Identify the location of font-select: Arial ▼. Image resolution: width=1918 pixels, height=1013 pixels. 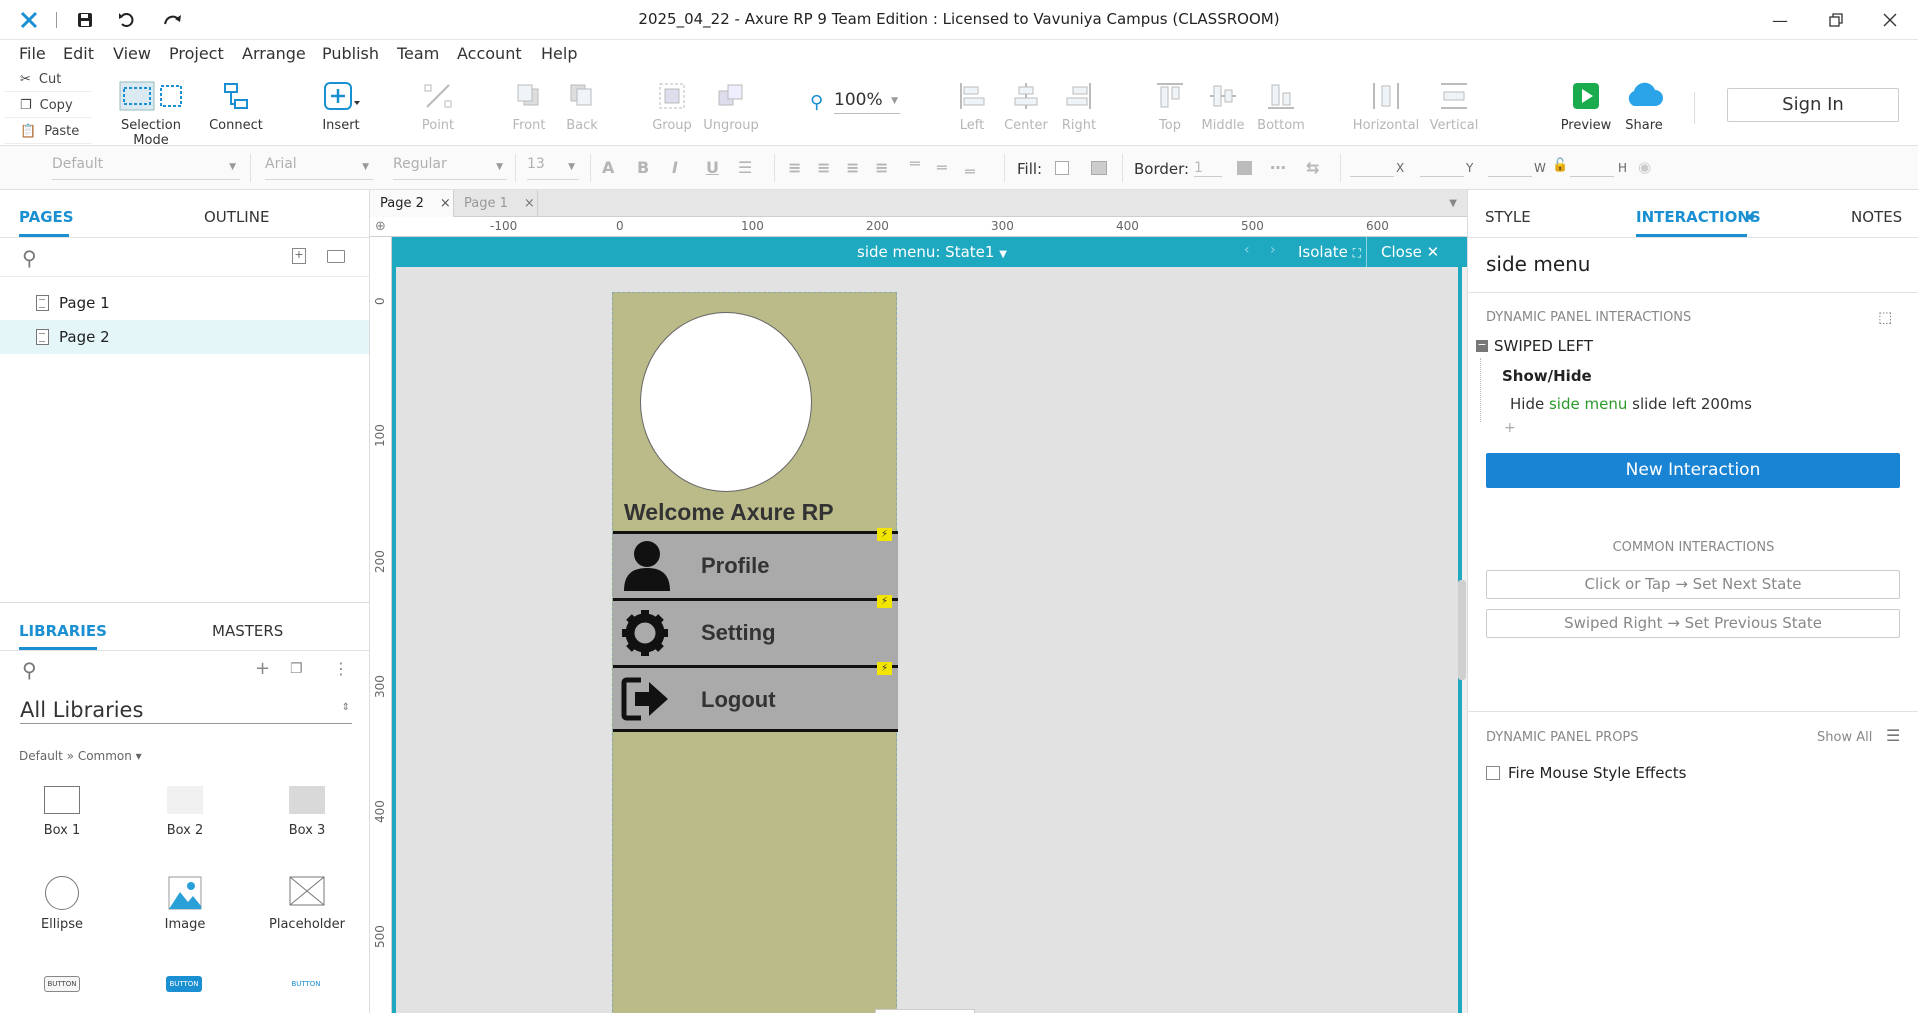
(319, 168).